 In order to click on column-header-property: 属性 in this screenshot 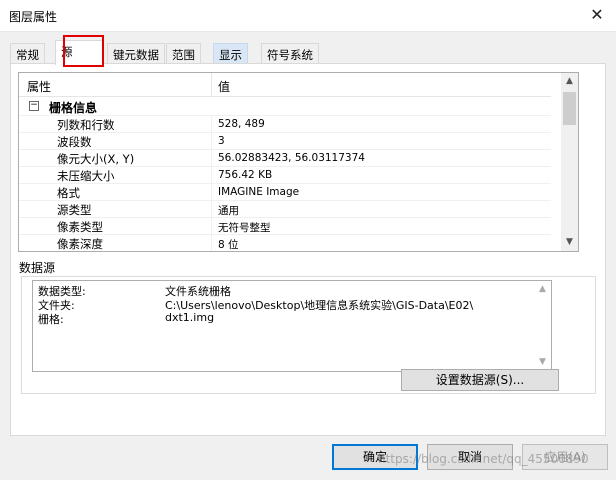, I will do `click(39, 86)`.